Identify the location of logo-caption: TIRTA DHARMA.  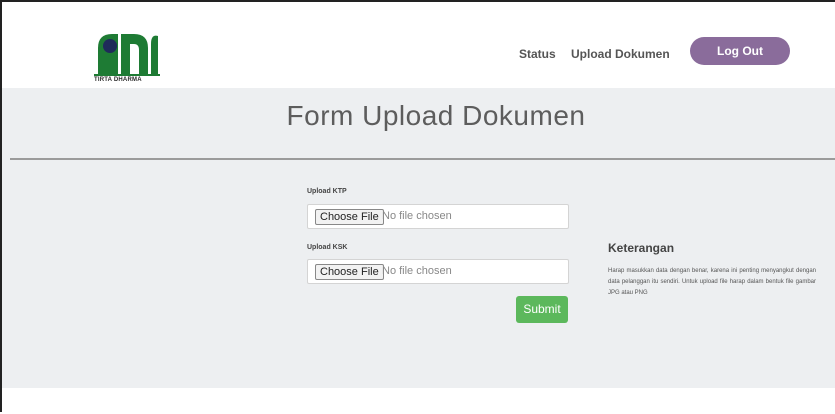
(118, 80).